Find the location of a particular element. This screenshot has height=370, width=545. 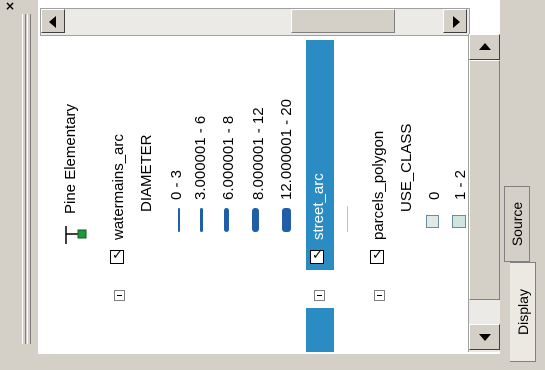

layer-name-street: street_arc is located at coordinates (319, 206).